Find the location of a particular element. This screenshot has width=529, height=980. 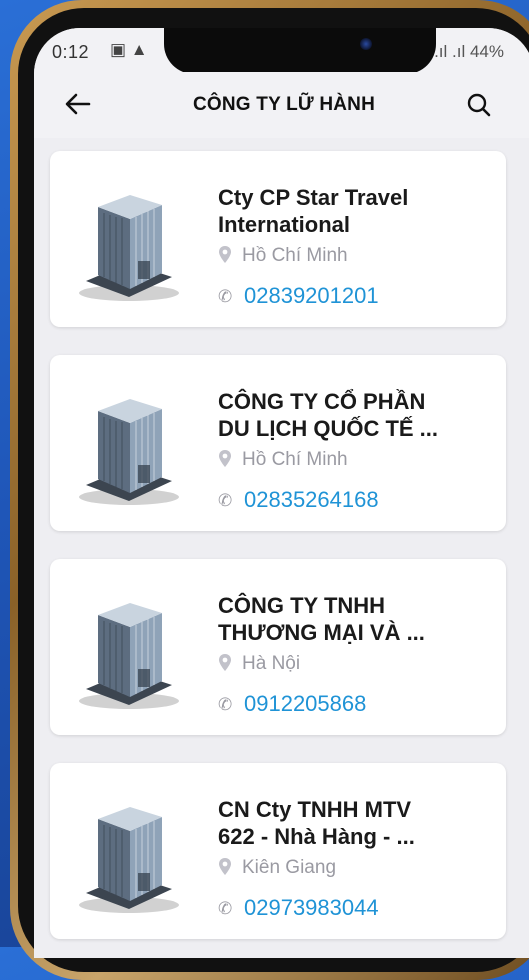

phone-number: 0912205868 is located at coordinates (305, 703).